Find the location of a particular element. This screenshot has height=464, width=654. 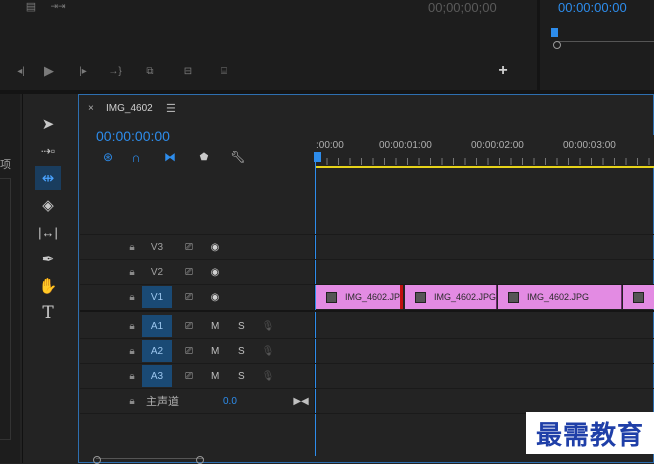

snap-icon: ∩ is located at coordinates (136, 157).